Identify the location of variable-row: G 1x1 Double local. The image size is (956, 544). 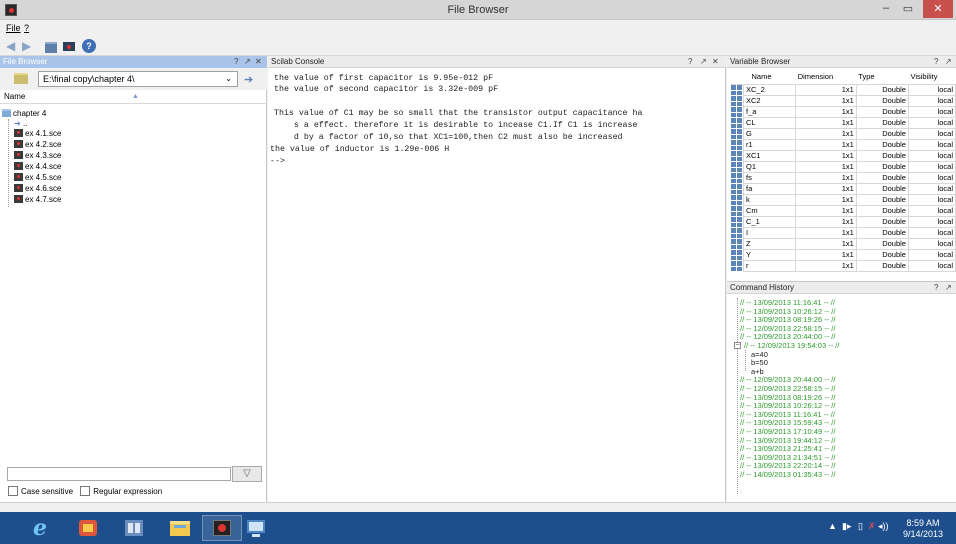
(843, 133).